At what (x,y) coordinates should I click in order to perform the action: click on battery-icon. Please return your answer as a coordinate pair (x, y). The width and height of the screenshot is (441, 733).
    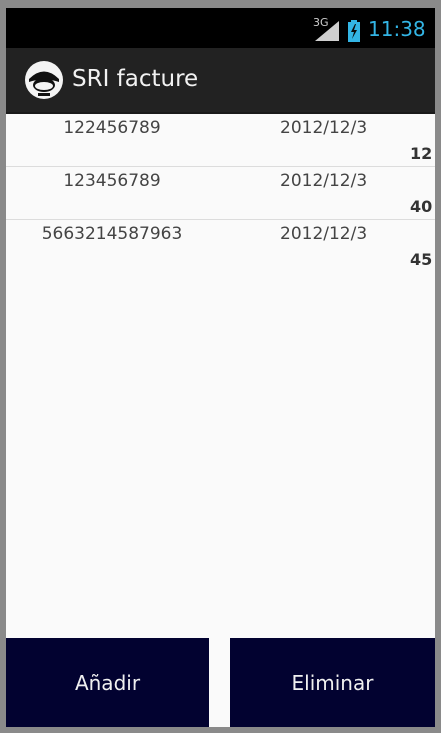
    Looking at the image, I should click on (354, 31).